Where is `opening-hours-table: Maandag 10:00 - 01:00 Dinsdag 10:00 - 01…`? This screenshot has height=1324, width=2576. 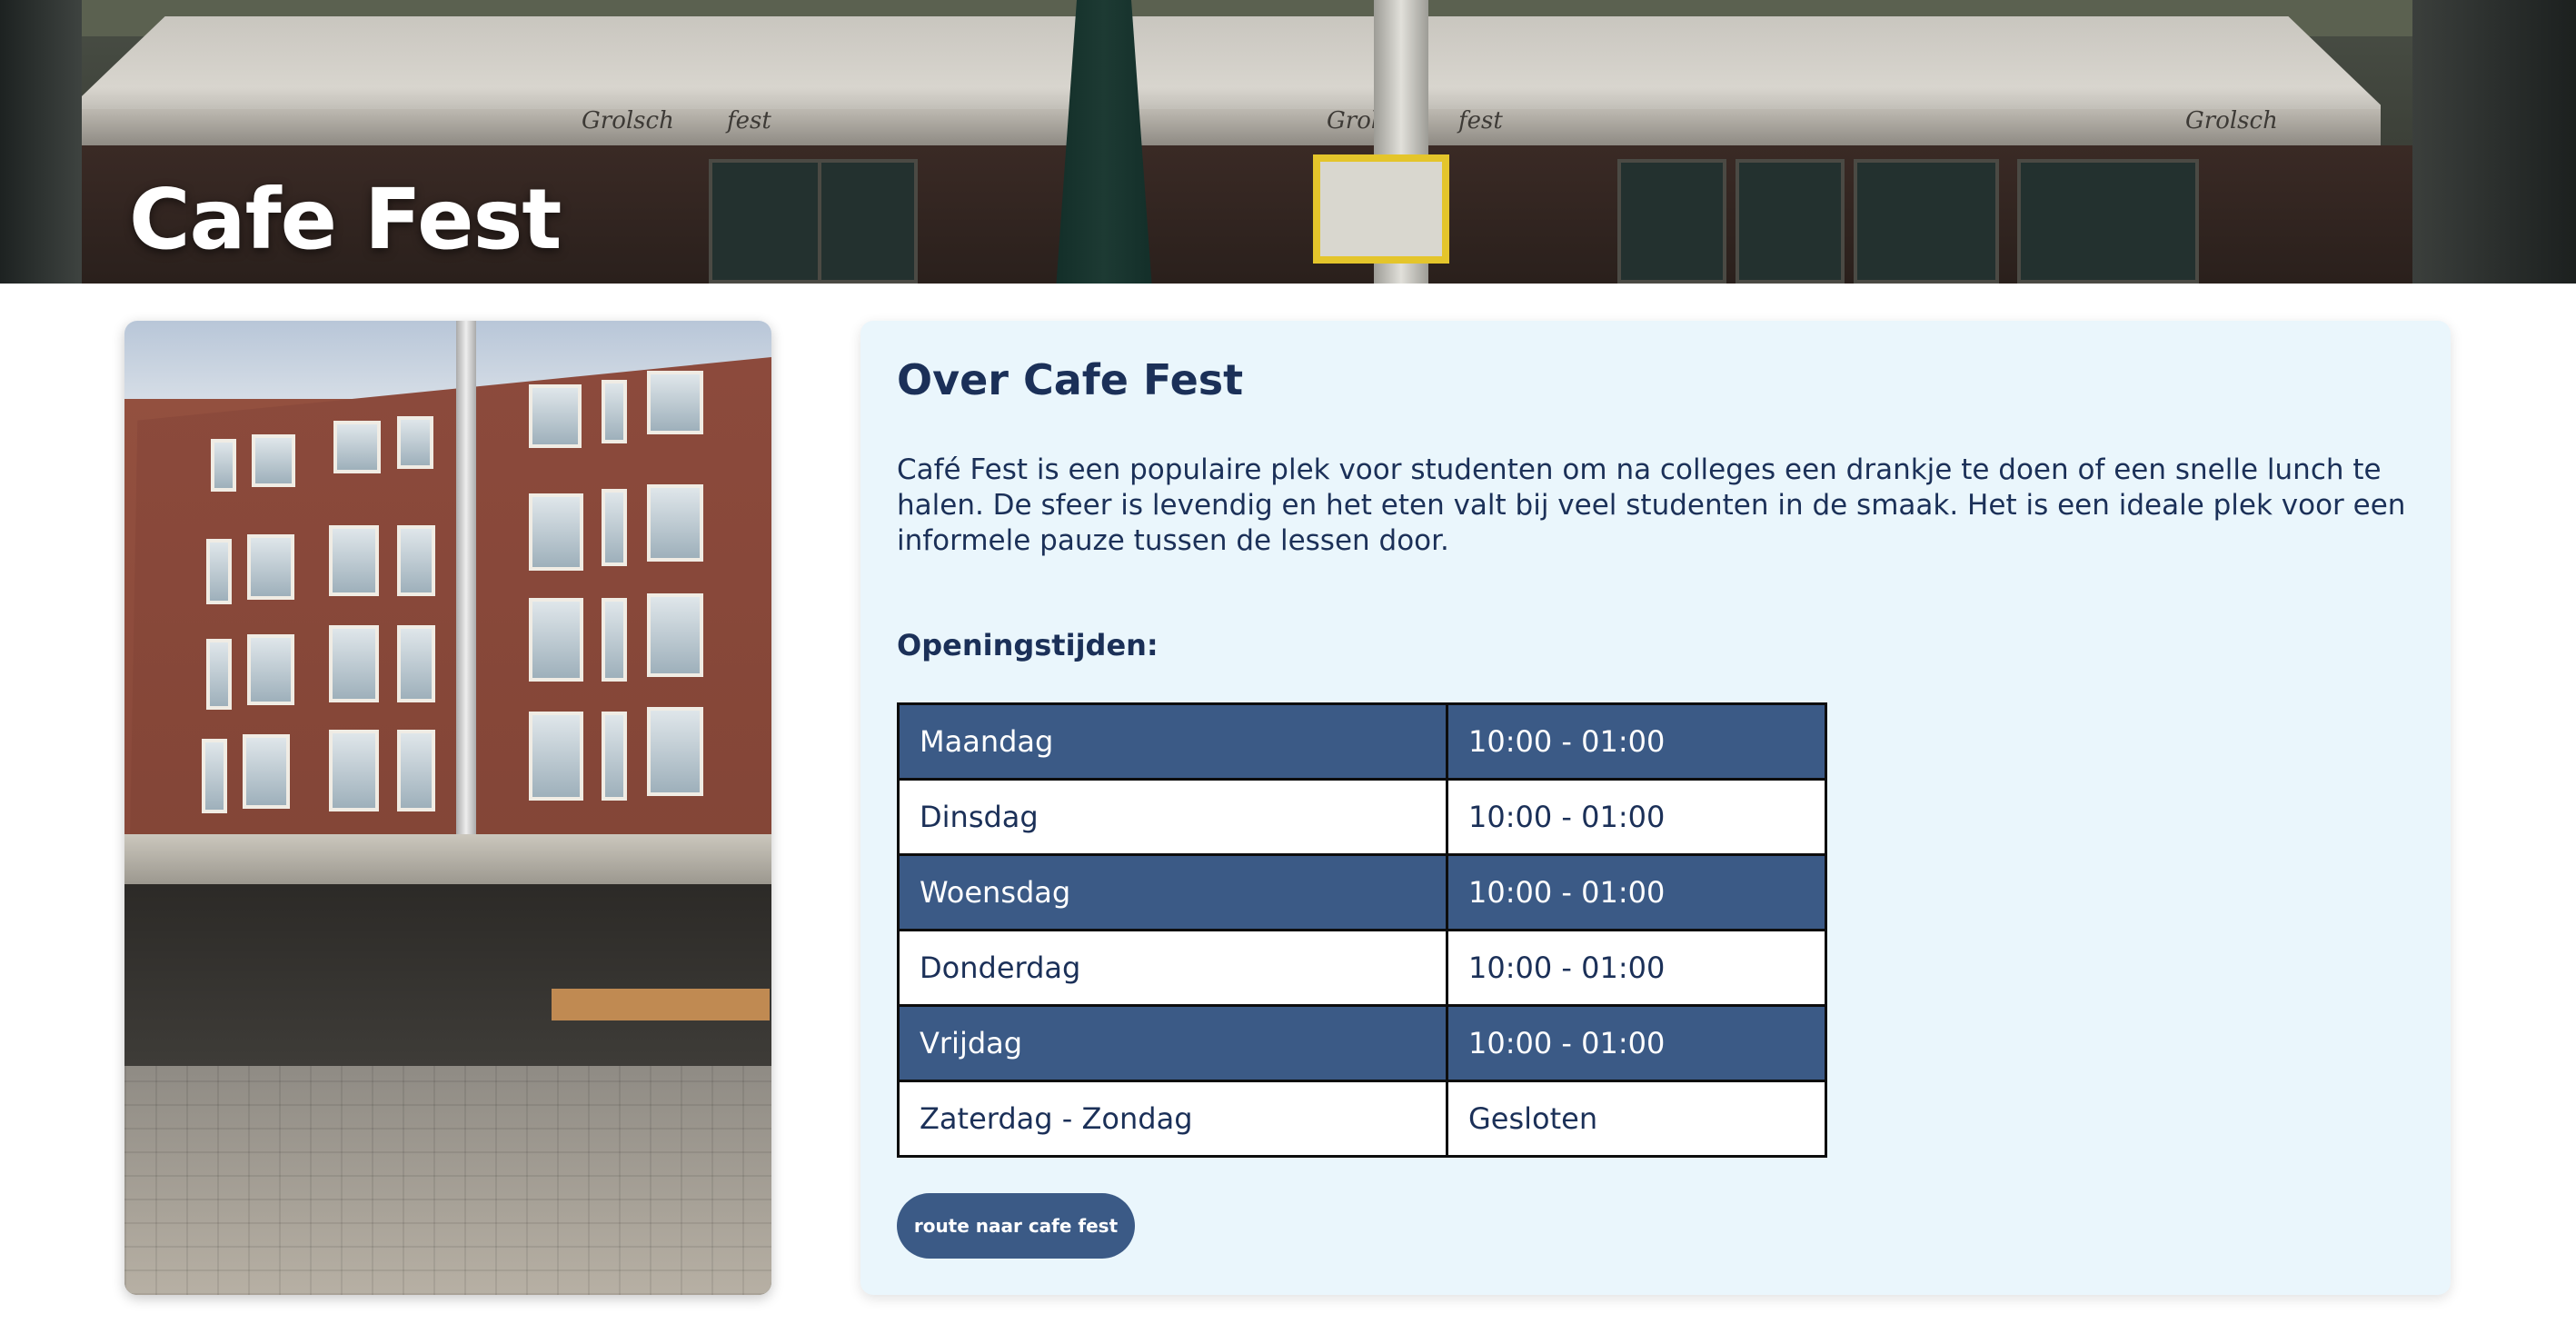 opening-hours-table: Maandag 10:00 - 01:00 Dinsdag 10:00 - 01… is located at coordinates (1362, 930).